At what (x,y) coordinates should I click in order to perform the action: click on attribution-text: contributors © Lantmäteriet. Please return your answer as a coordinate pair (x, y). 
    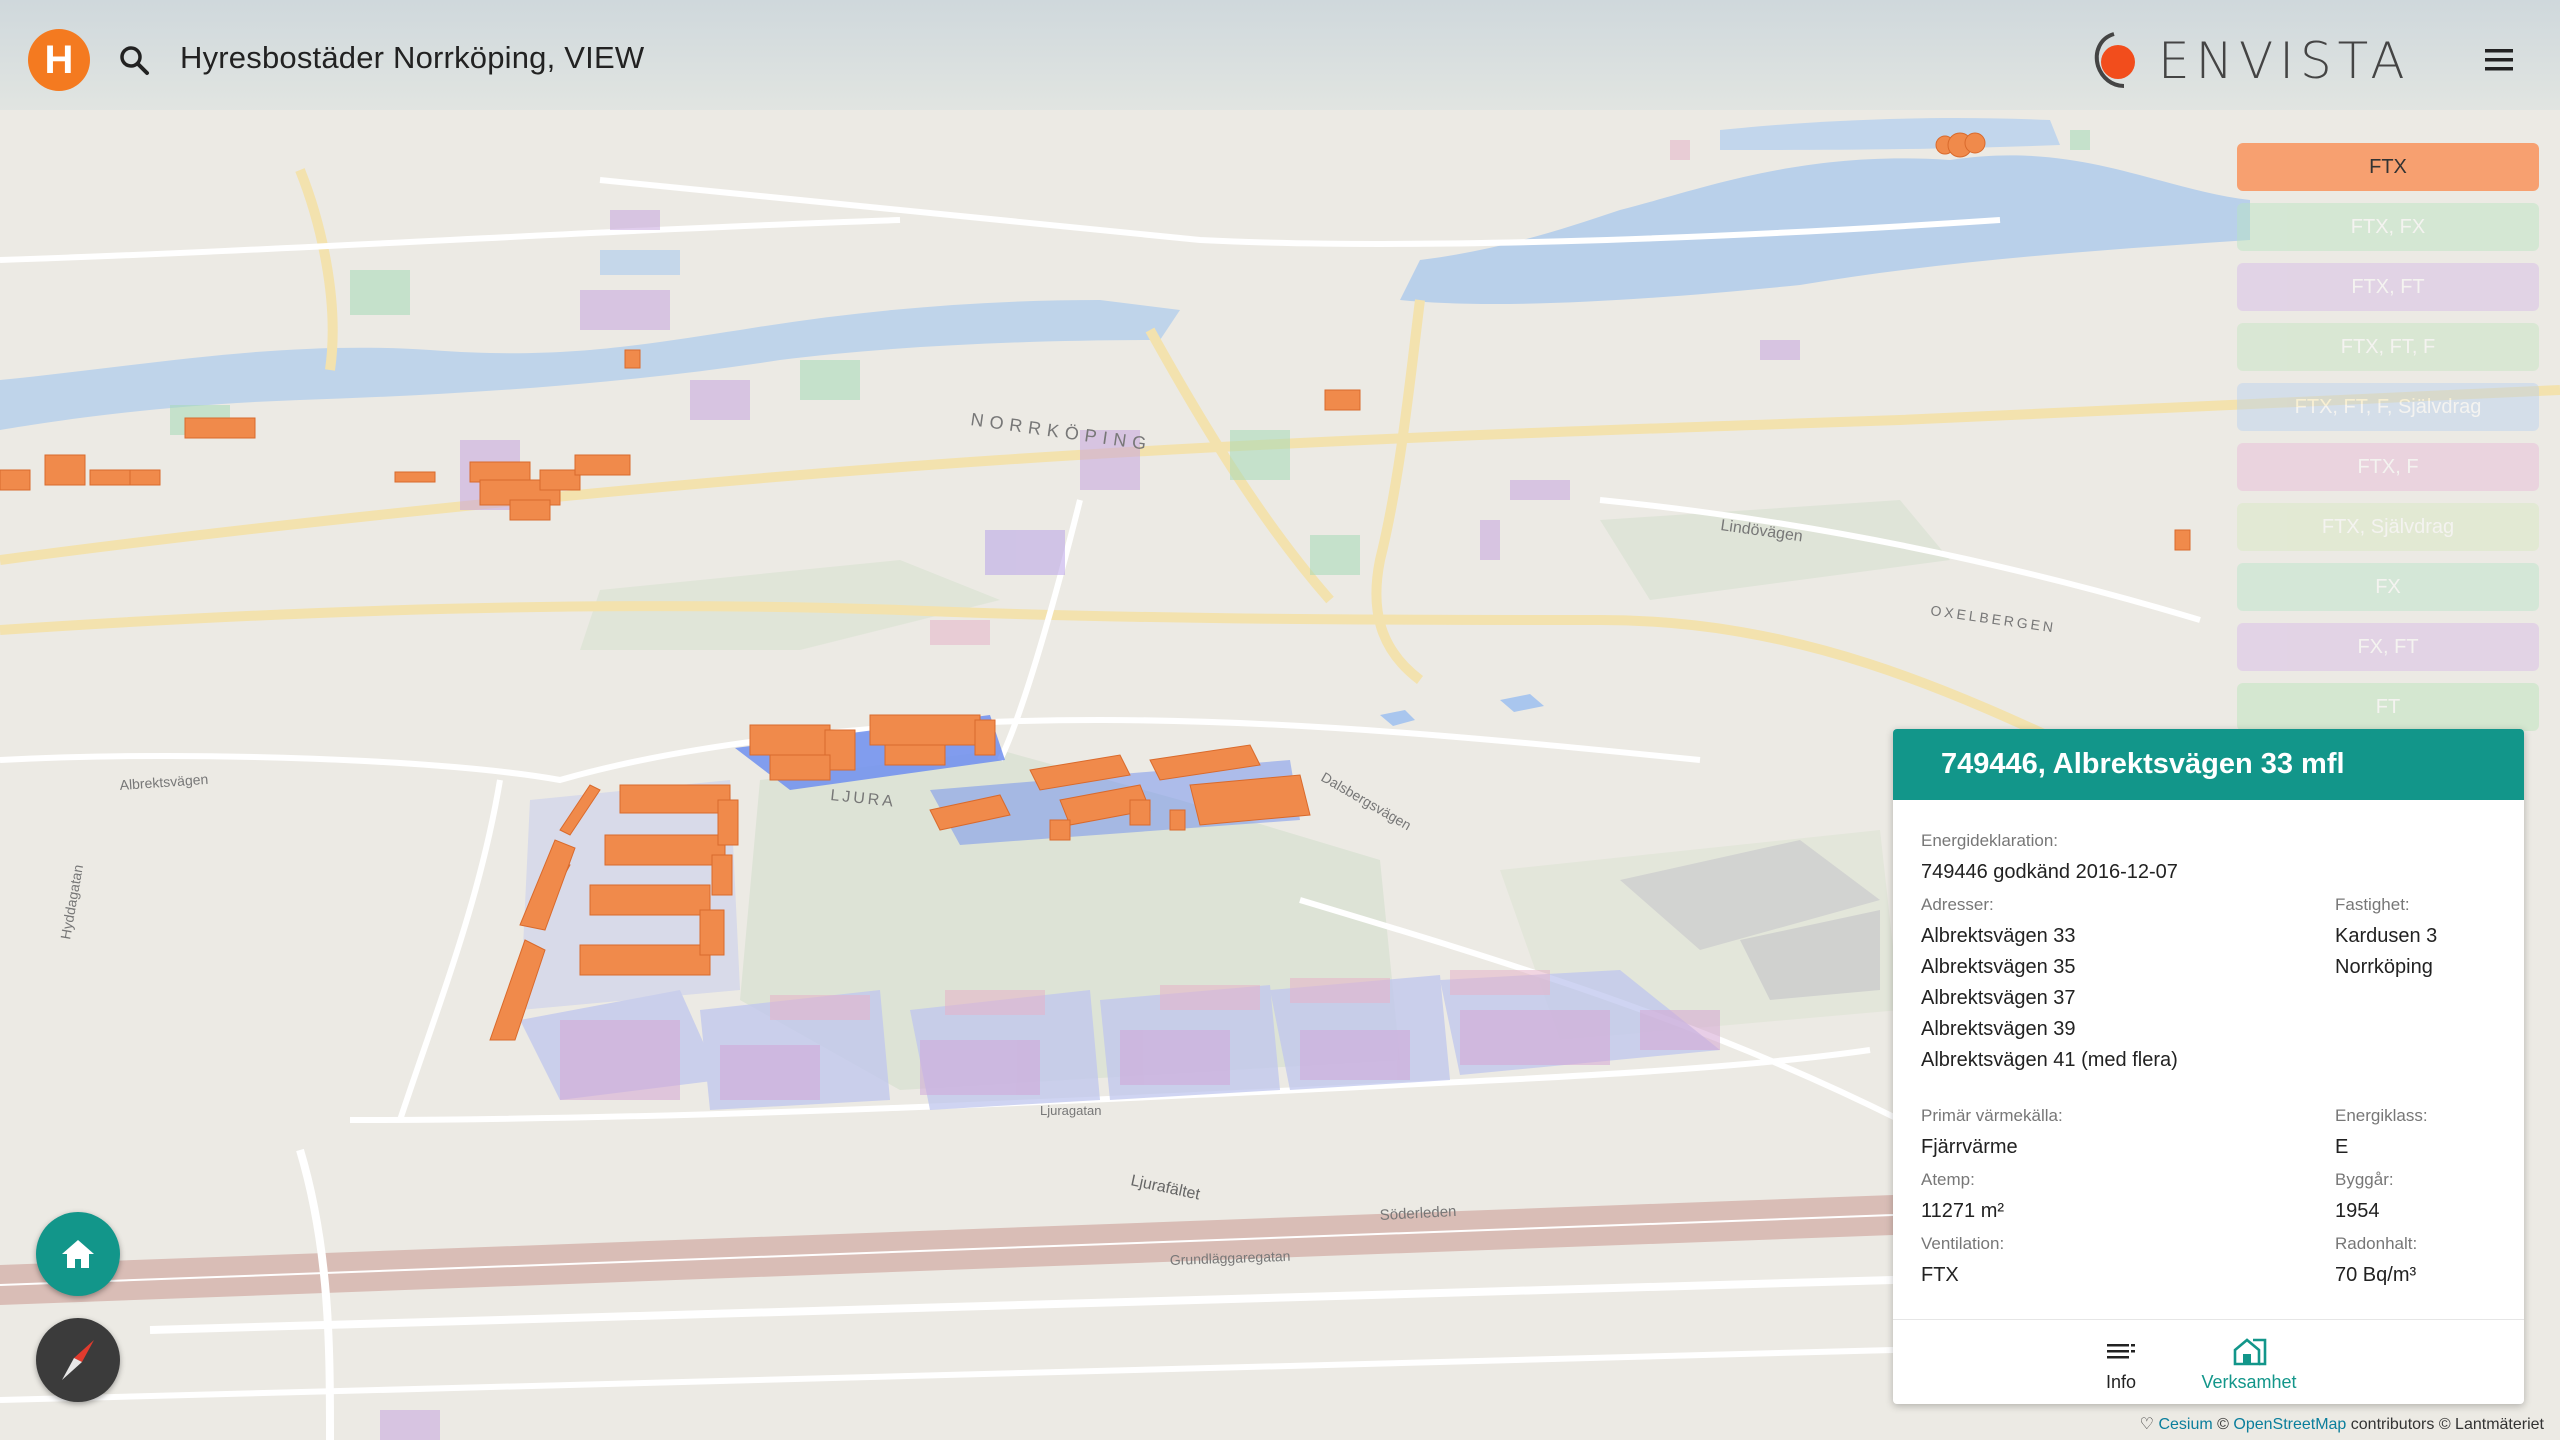
    Looking at the image, I should click on (2447, 1424).